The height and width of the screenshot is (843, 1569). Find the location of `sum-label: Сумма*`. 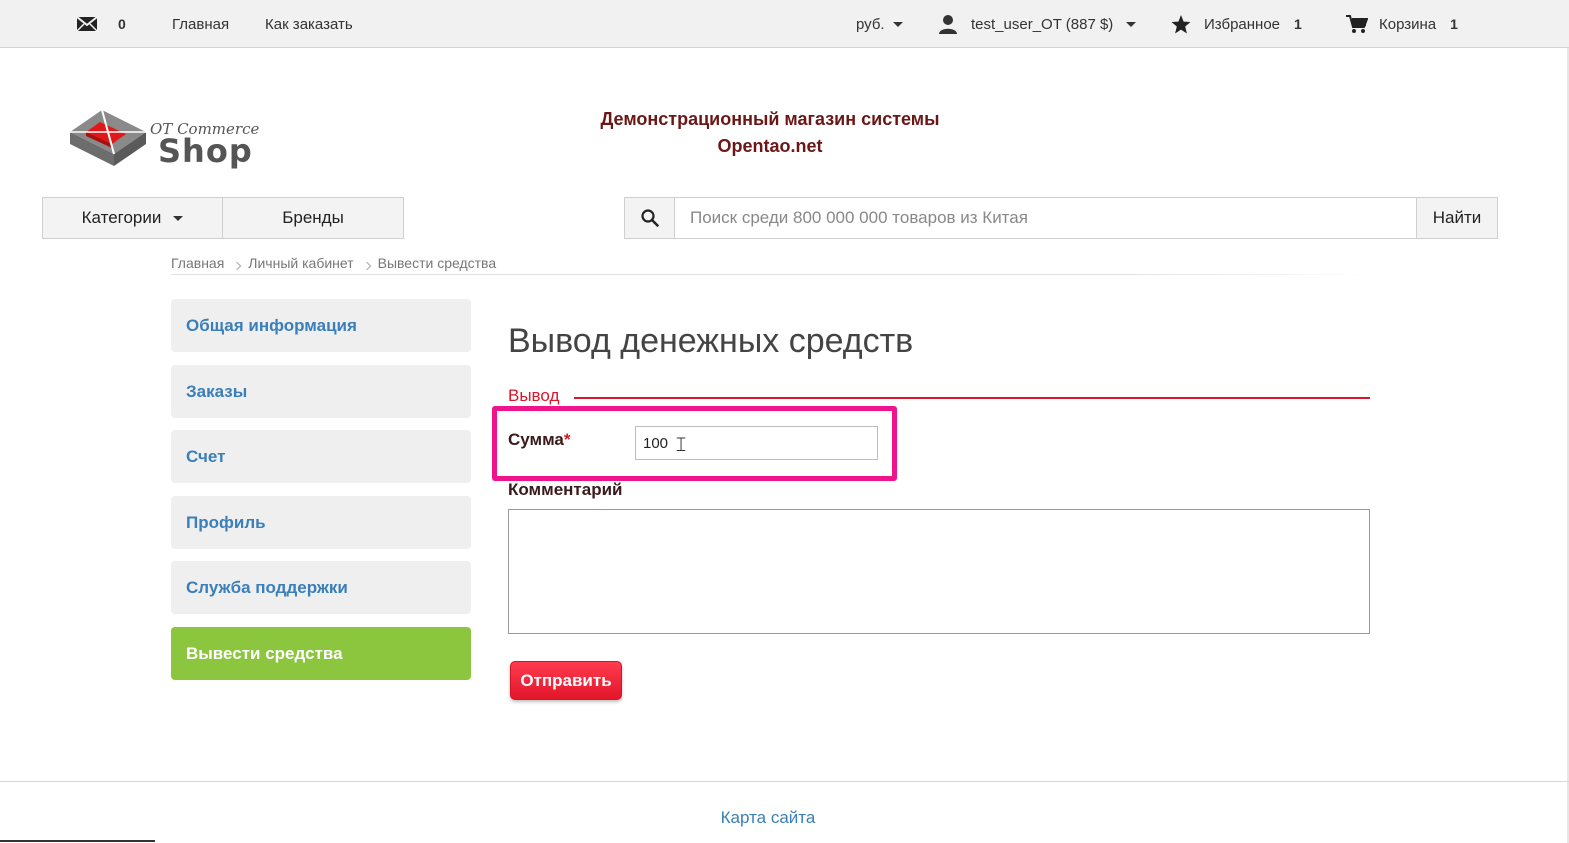

sum-label: Сумма* is located at coordinates (539, 440).